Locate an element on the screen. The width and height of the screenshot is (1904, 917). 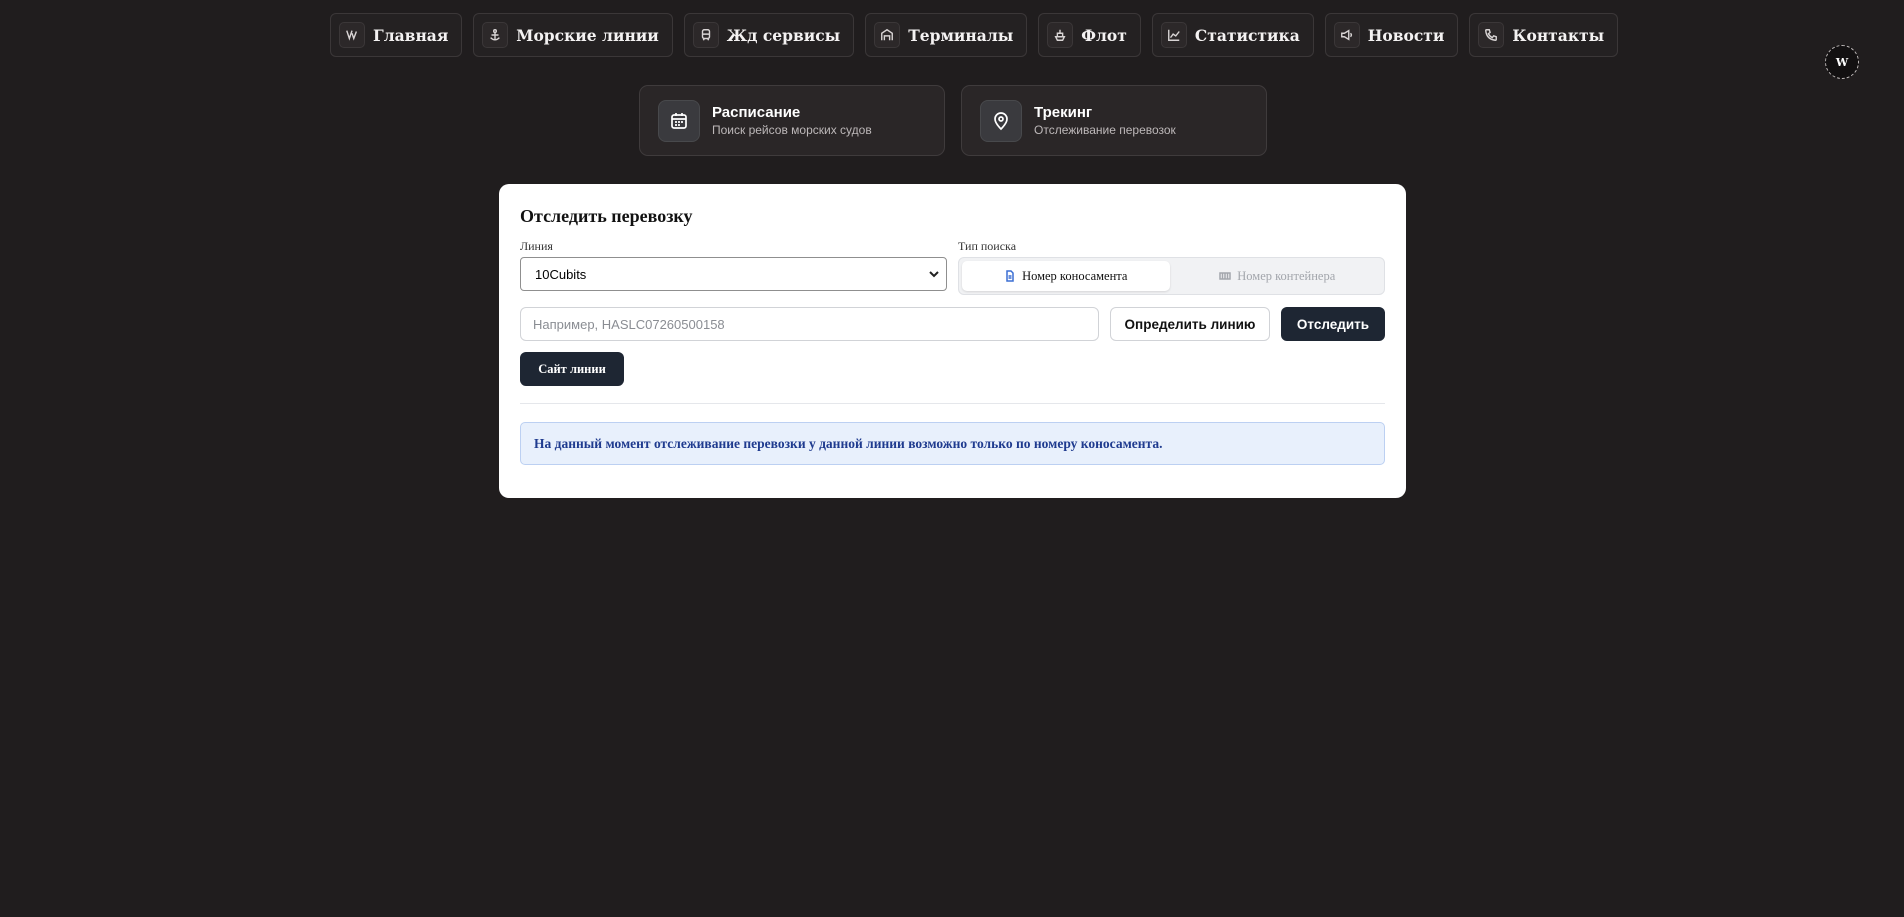
nav-item-label: Терминалы is located at coordinates (961, 35).